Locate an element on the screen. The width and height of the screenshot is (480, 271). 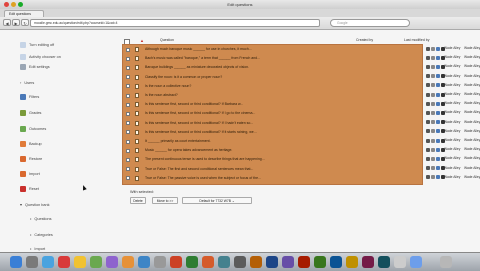
sidebar-item-users: › Users is located at coordinates (27, 82).